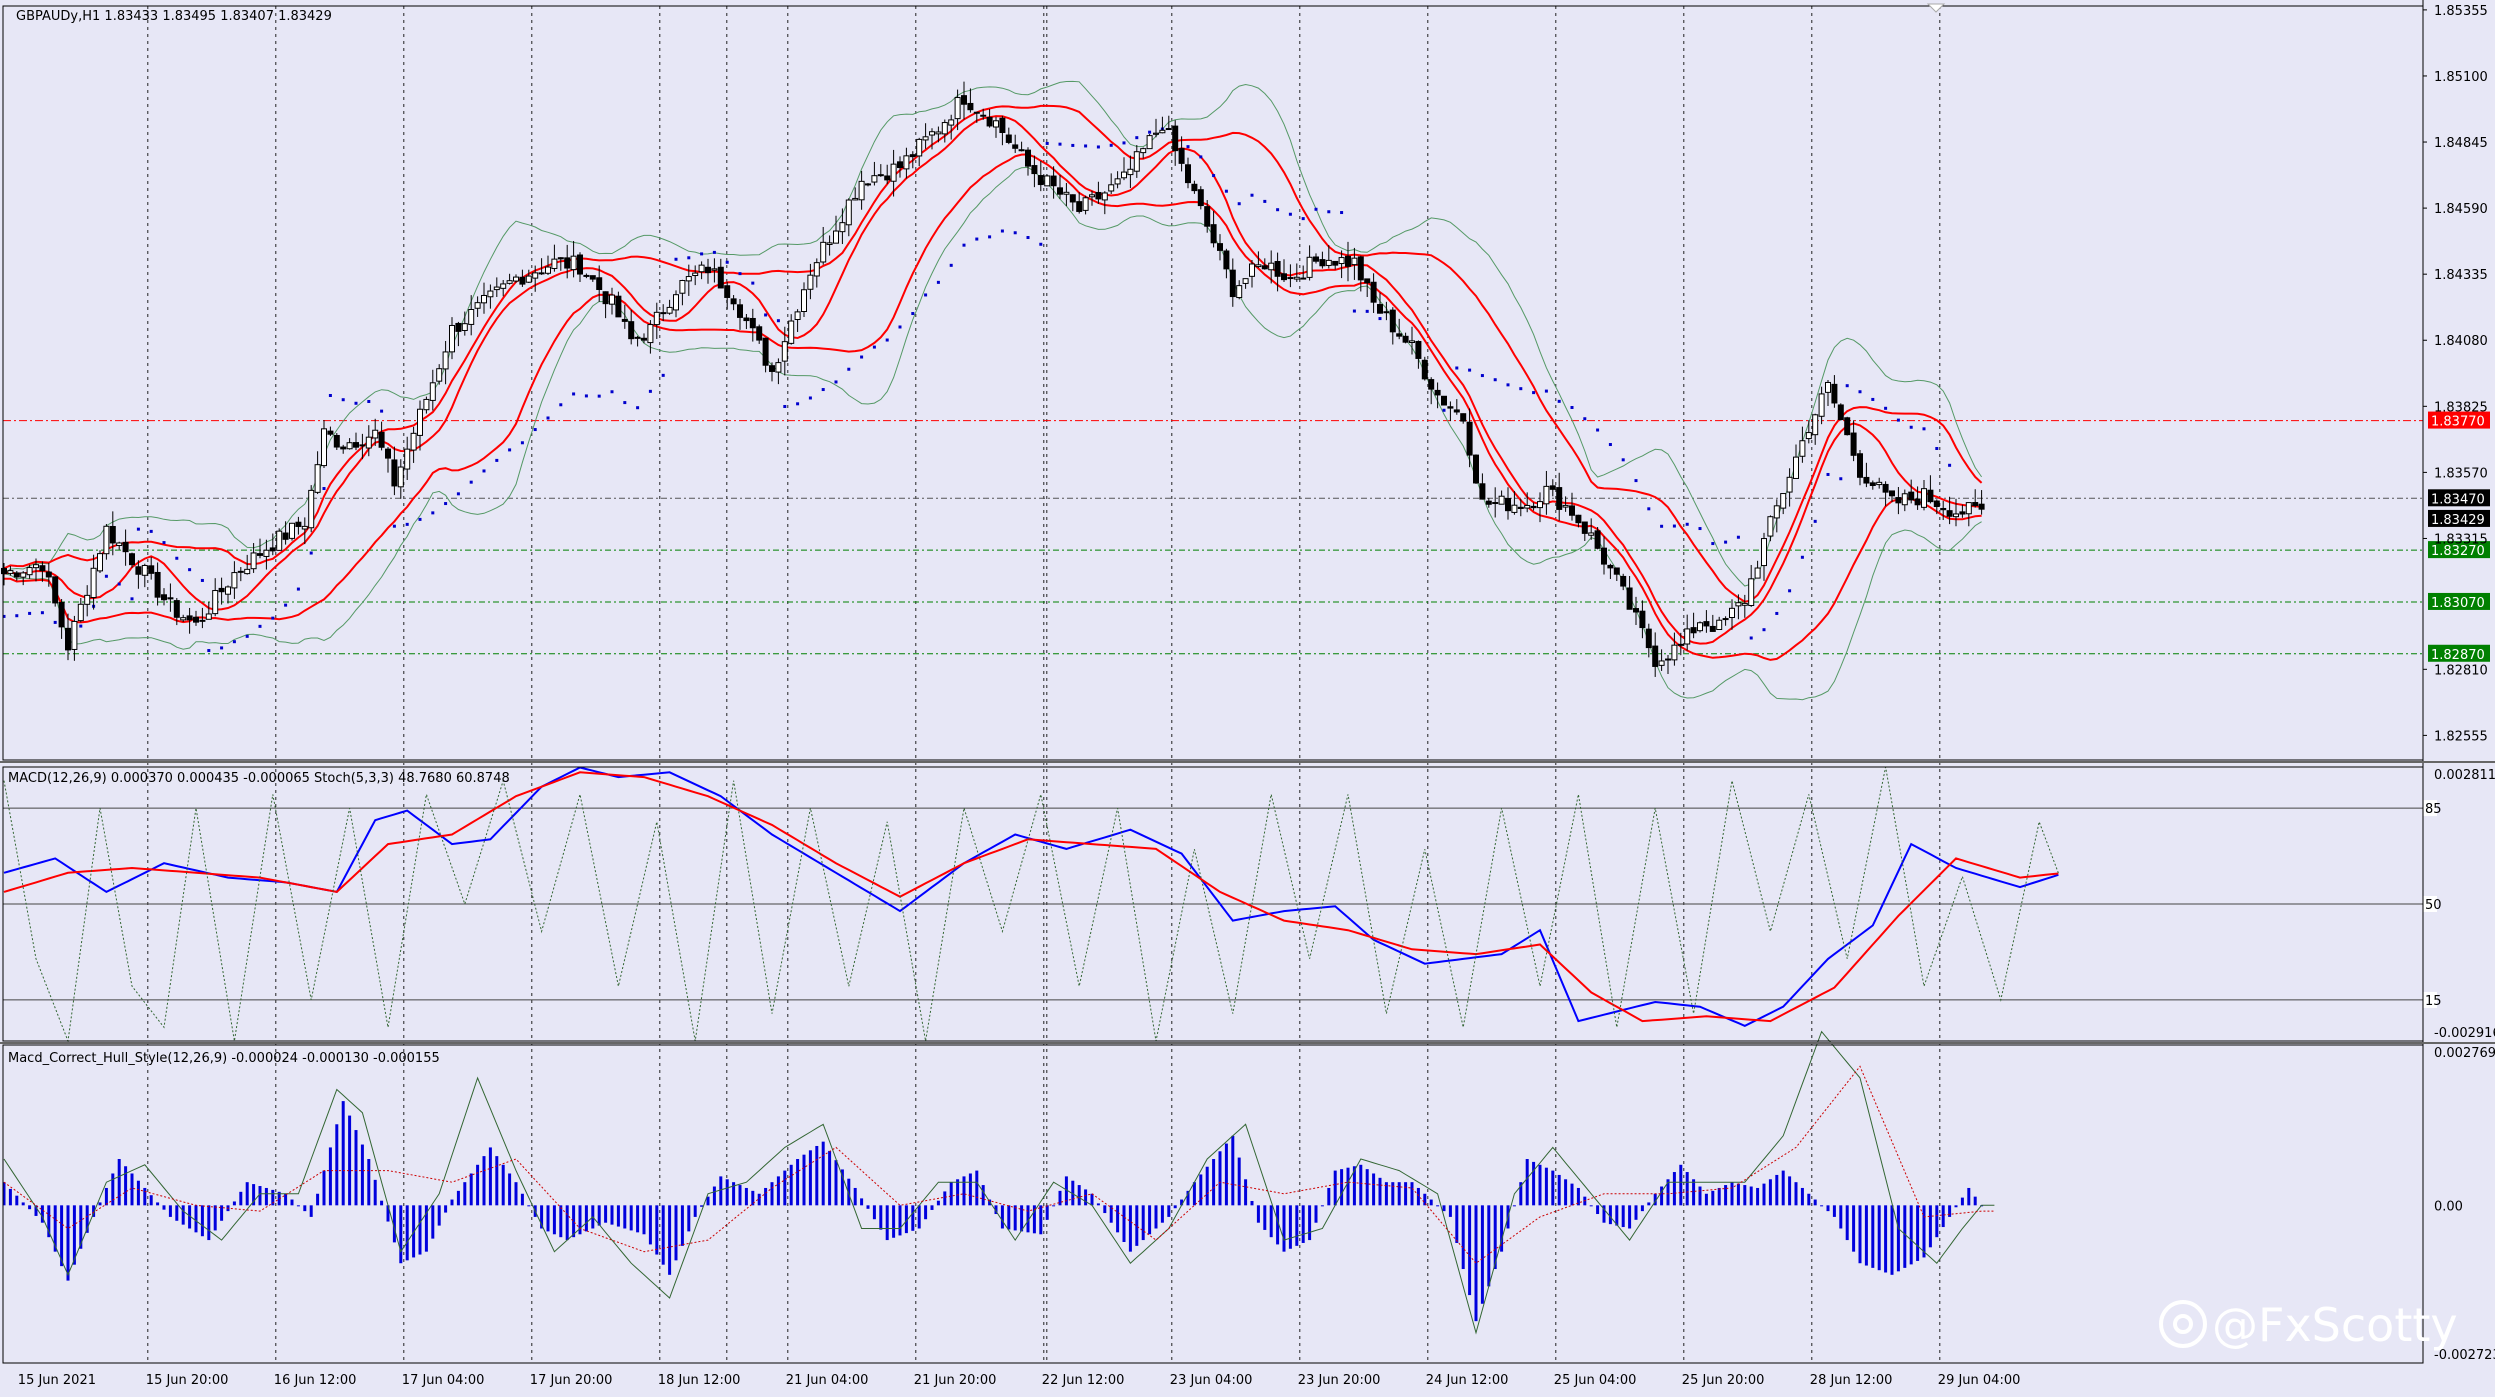 The width and height of the screenshot is (2495, 1397). I want to click on x-tick-label: 23 Jun 04:00, so click(1211, 1380).